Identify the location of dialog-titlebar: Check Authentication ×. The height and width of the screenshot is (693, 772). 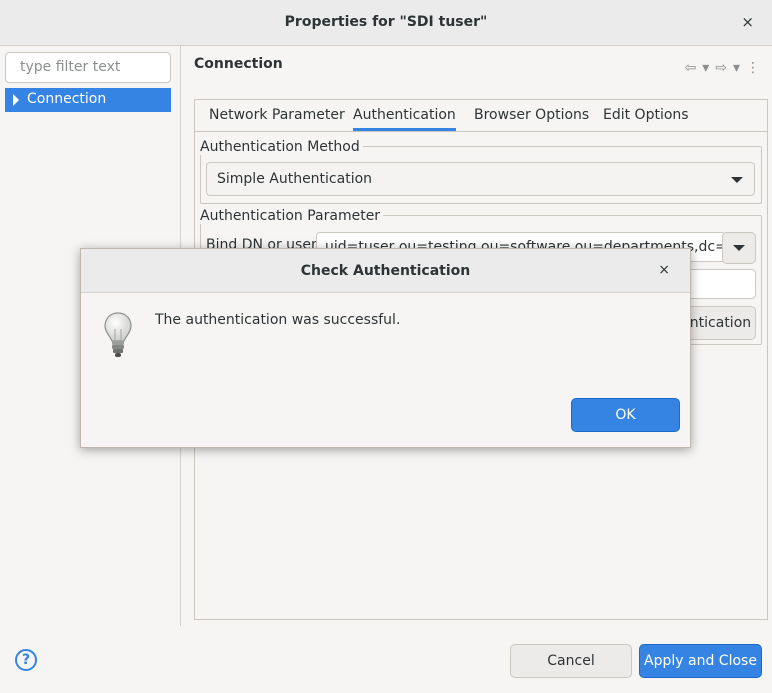
(385, 271).